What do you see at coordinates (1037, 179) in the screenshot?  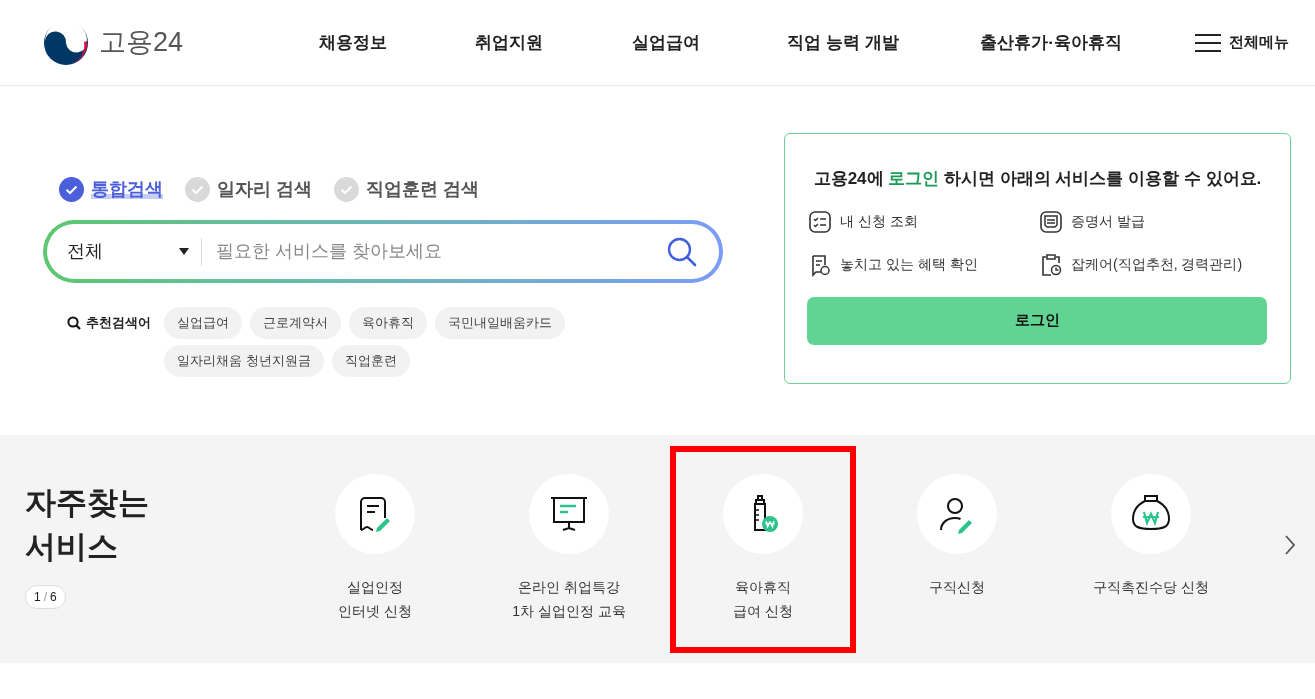 I see `login-message: 고용24에 로그인 하시면 아래의 서비스를 이용할 수 있어요.` at bounding box center [1037, 179].